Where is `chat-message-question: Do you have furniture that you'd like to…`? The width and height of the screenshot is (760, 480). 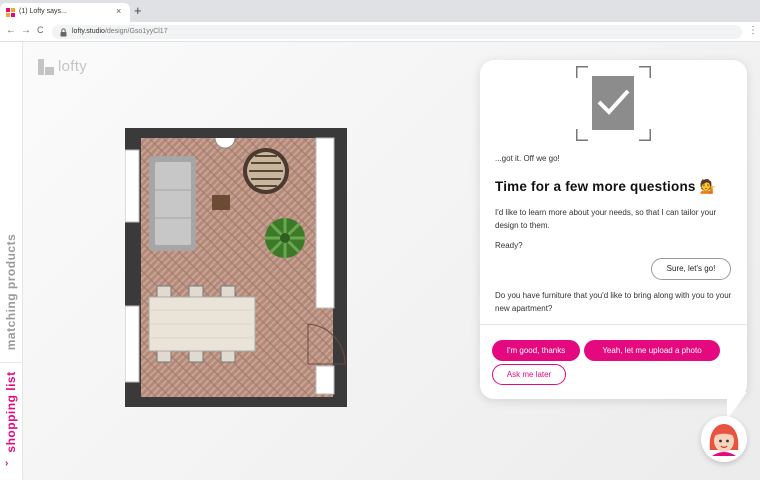 chat-message-question: Do you have furniture that you'd like to… is located at coordinates (613, 302).